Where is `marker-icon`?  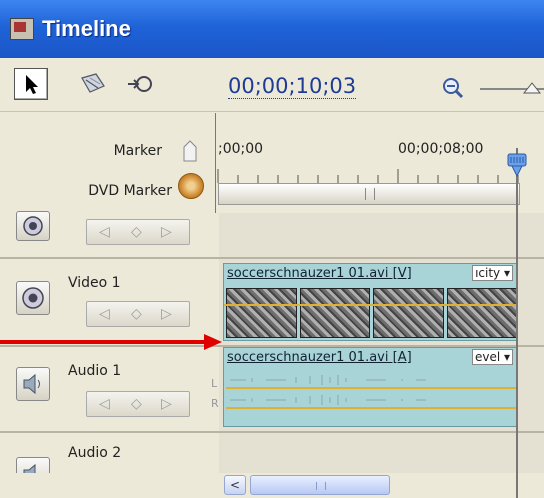
marker-icon is located at coordinates (190, 151).